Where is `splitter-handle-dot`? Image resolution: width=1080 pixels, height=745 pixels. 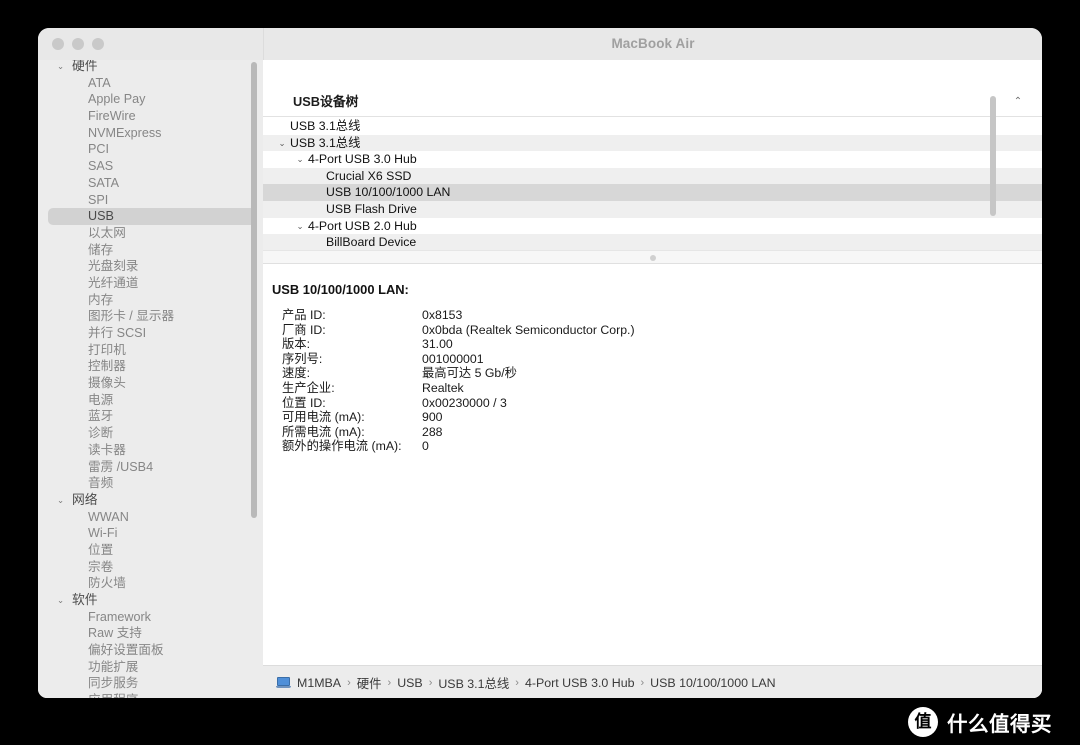 splitter-handle-dot is located at coordinates (652, 258).